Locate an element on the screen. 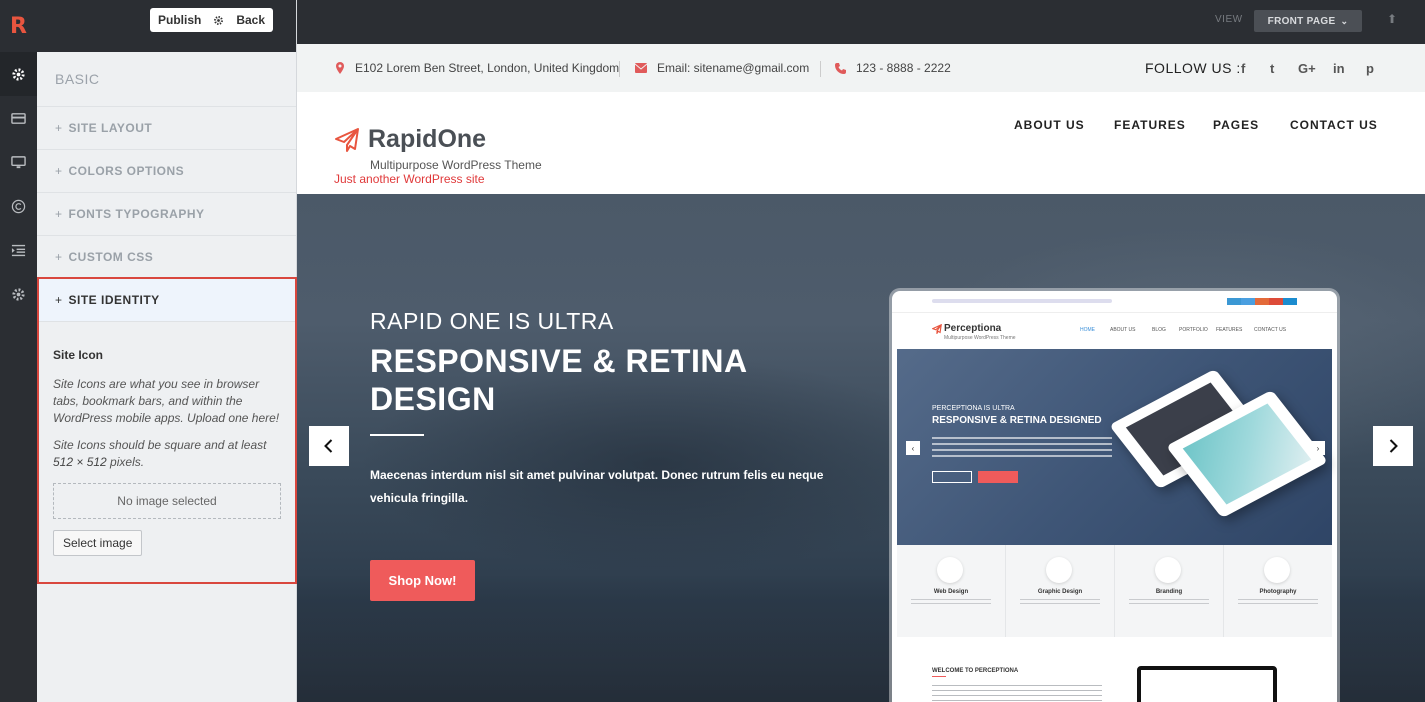 The height and width of the screenshot is (702, 1425). select-image-button: Select image is located at coordinates (98, 543).